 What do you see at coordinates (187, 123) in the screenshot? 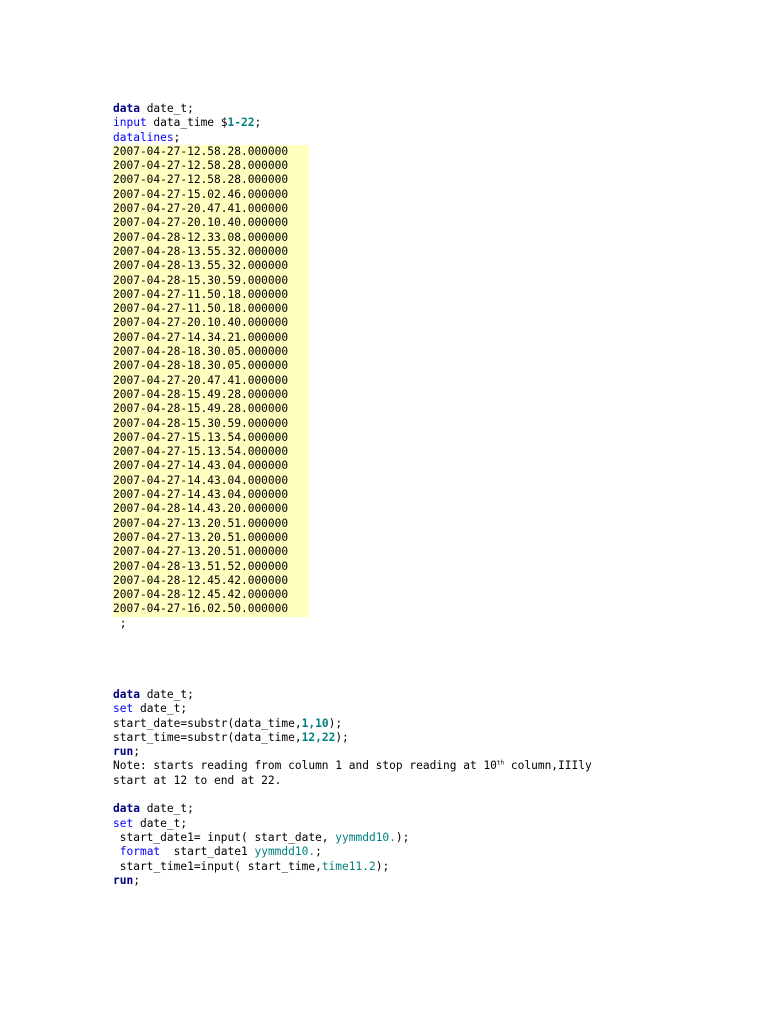
I see `input-variable: data_time $` at bounding box center [187, 123].